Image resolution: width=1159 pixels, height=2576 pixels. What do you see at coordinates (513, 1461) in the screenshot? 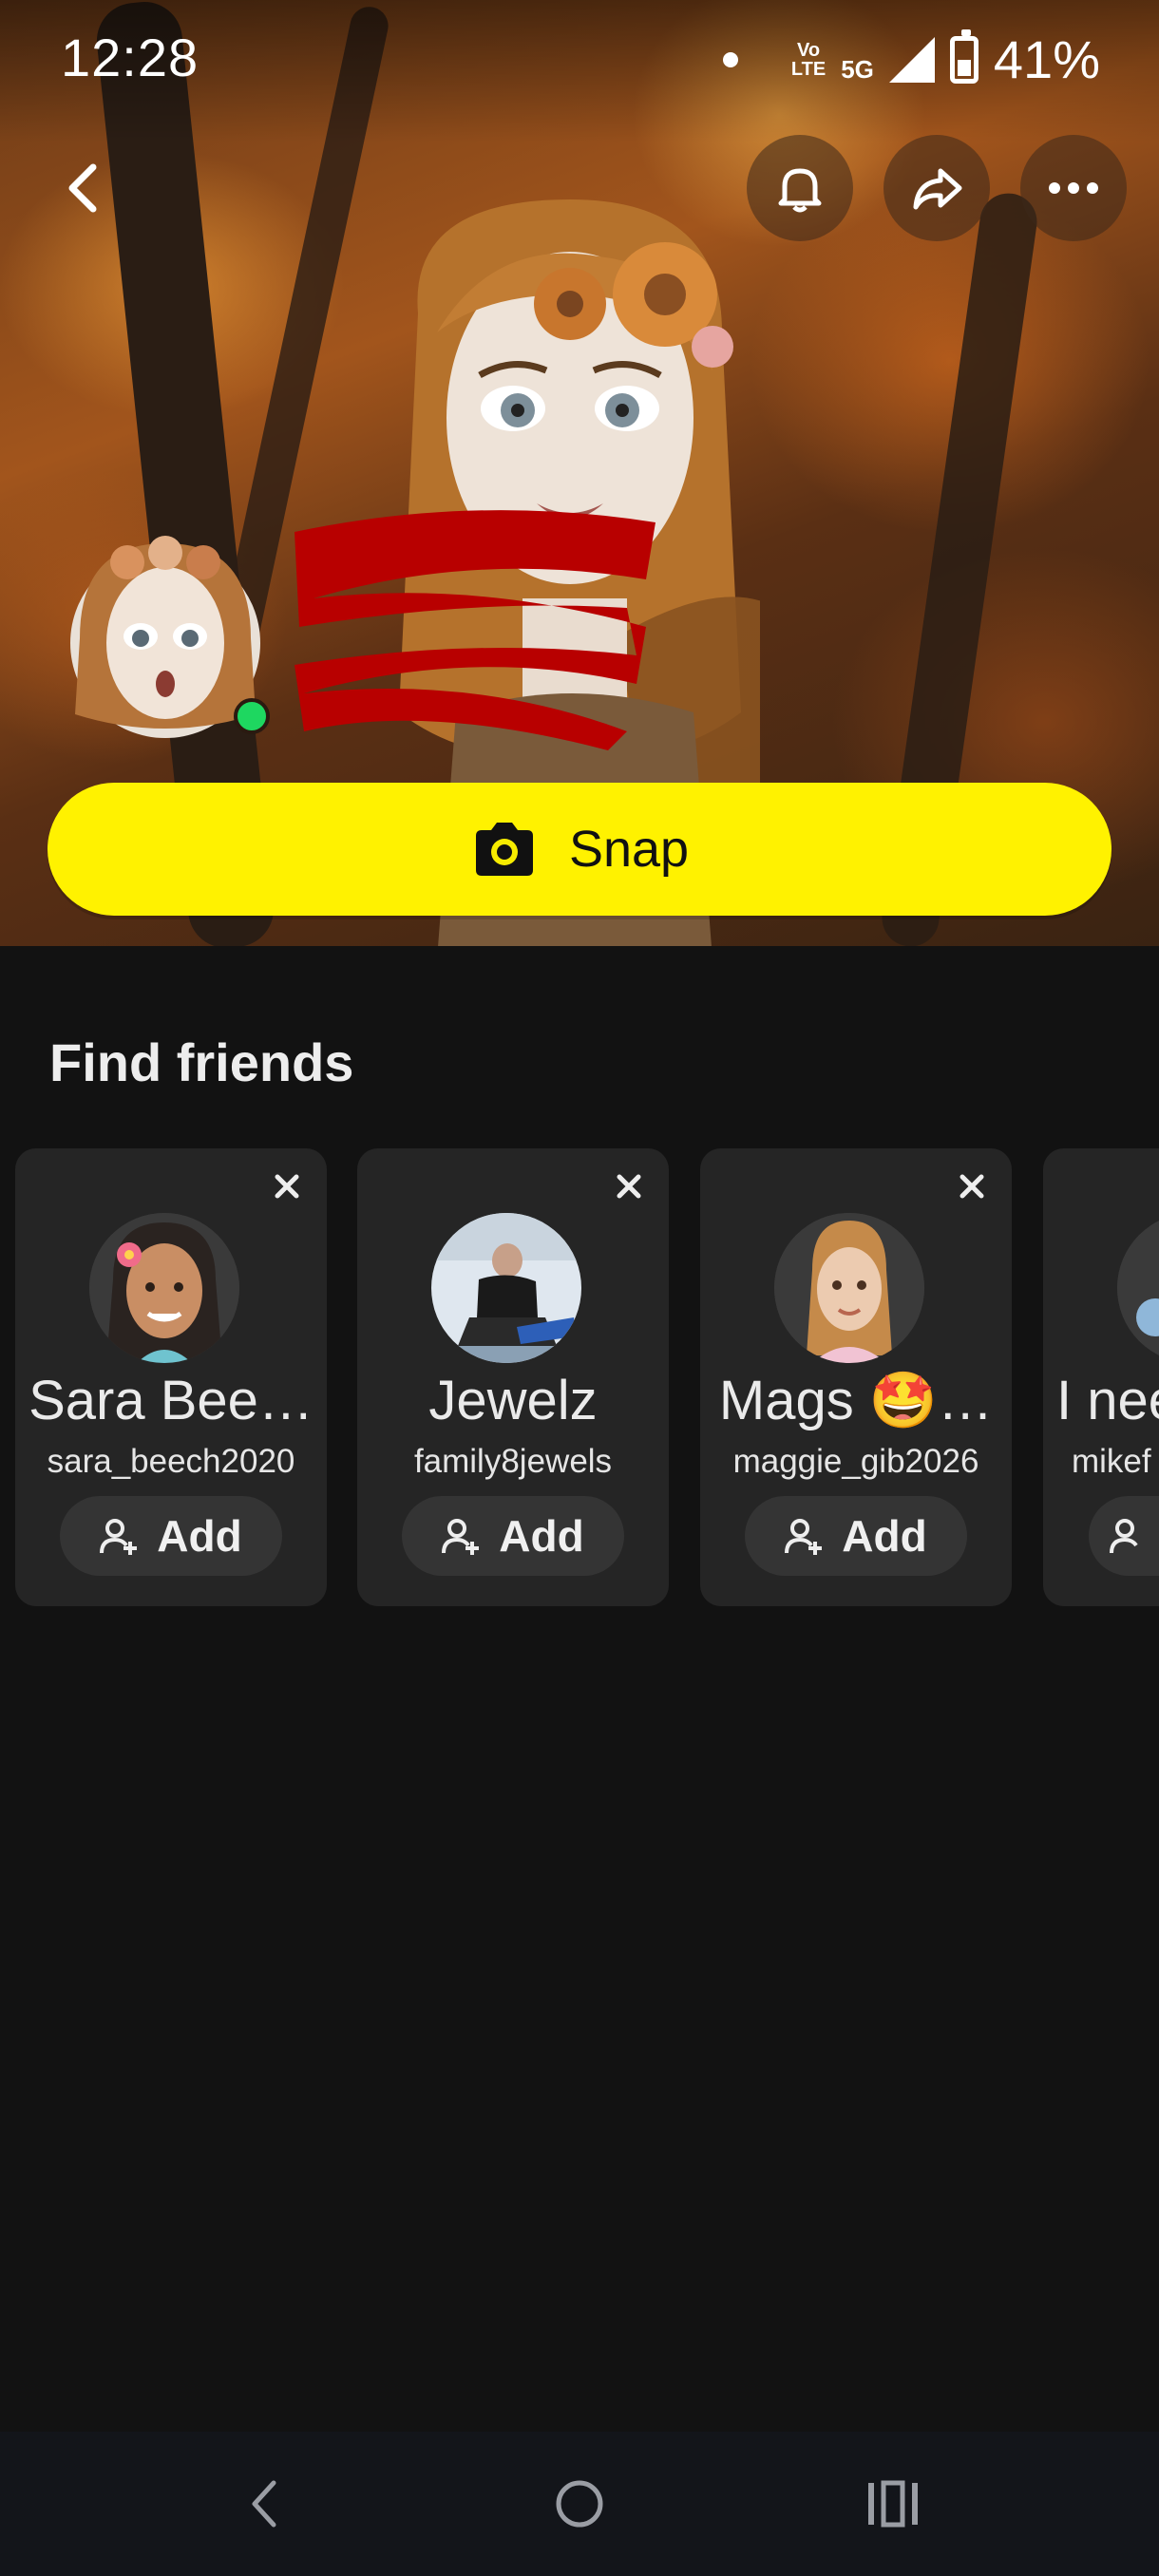
I see `suggestion-username: family8jewels` at bounding box center [513, 1461].